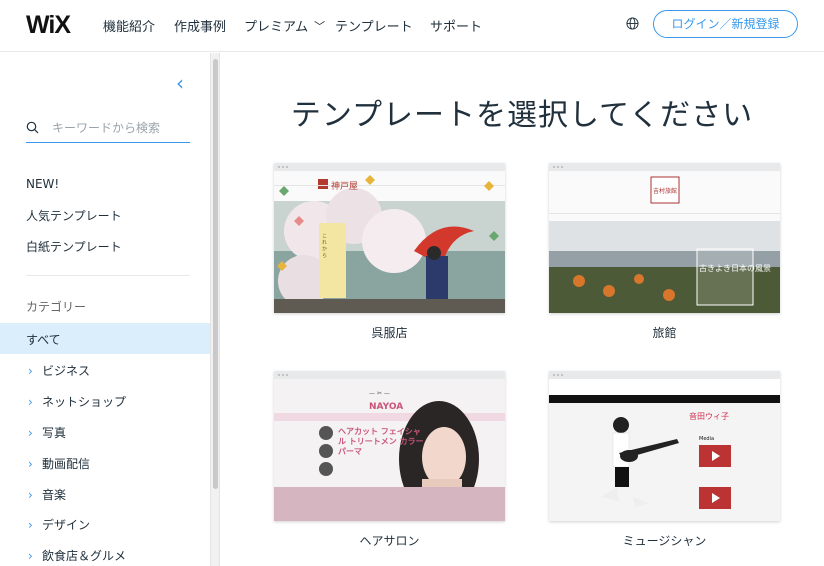 The width and height of the screenshot is (824, 566). What do you see at coordinates (84, 556) in the screenshot?
I see `category-label: 飲食店＆グルメ` at bounding box center [84, 556].